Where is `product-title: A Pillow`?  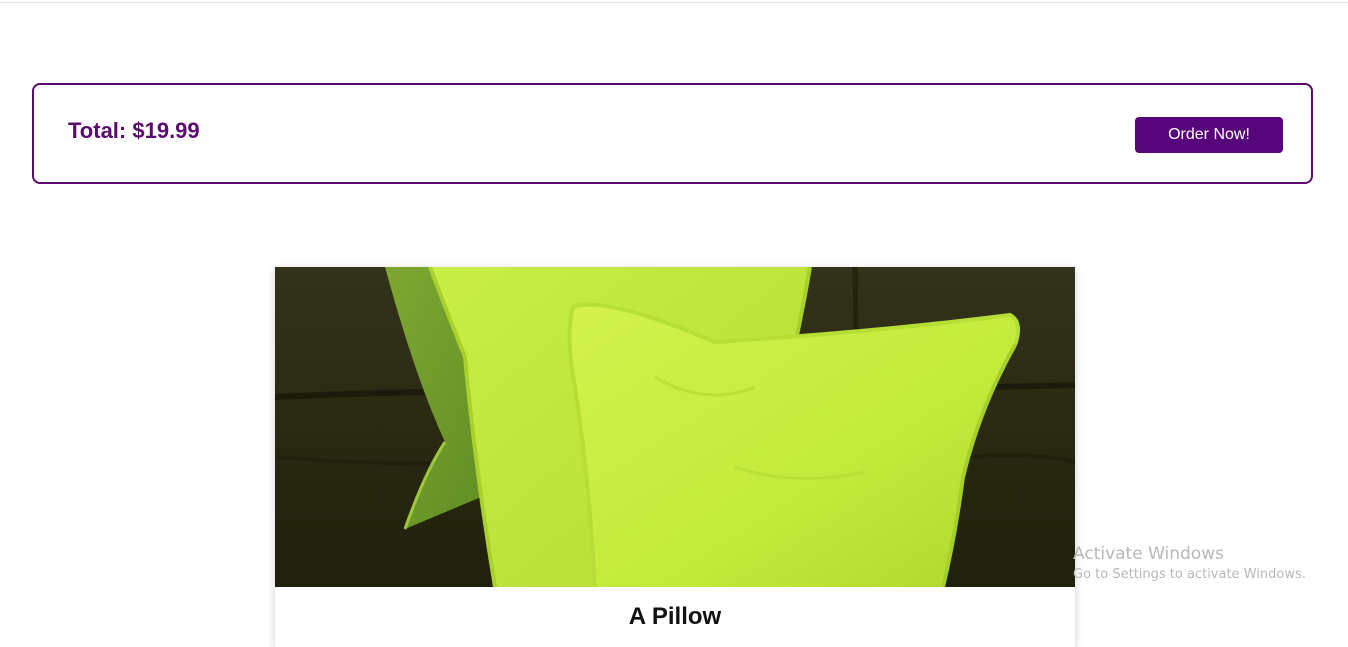 product-title: A Pillow is located at coordinates (675, 616).